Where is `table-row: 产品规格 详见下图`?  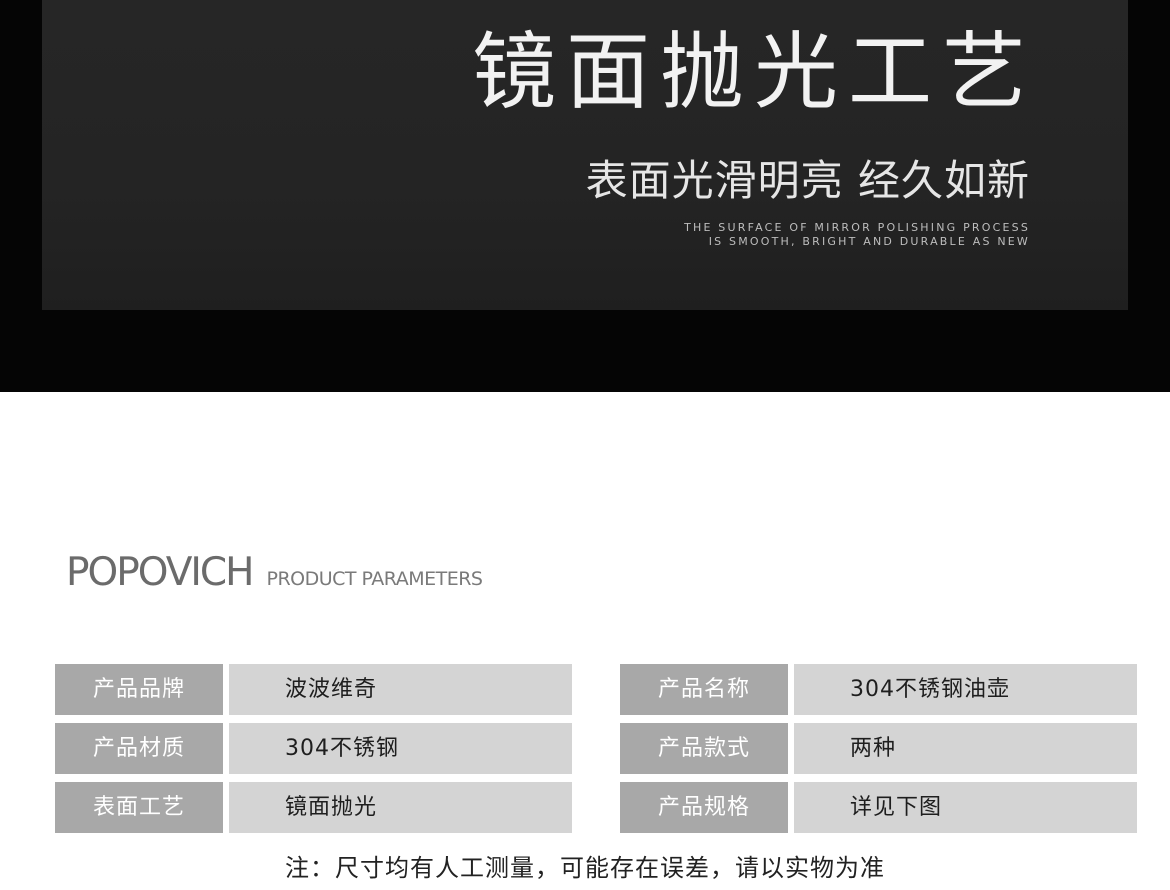 table-row: 产品规格 详见下图 is located at coordinates (878, 807).